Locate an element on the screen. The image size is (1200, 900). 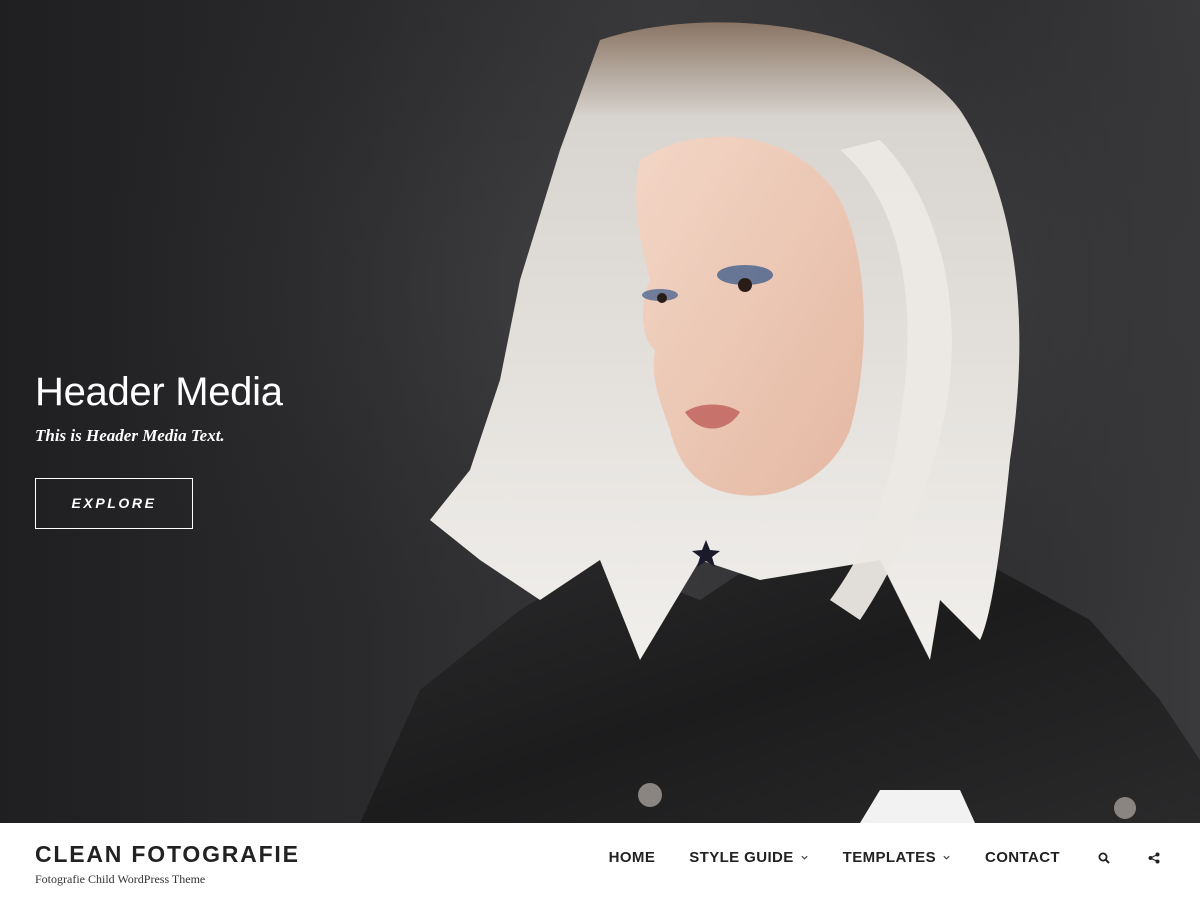
primary-nav: HOME STYLE GUIDE TEMPLATES CONTACT is located at coordinates (884, 857).